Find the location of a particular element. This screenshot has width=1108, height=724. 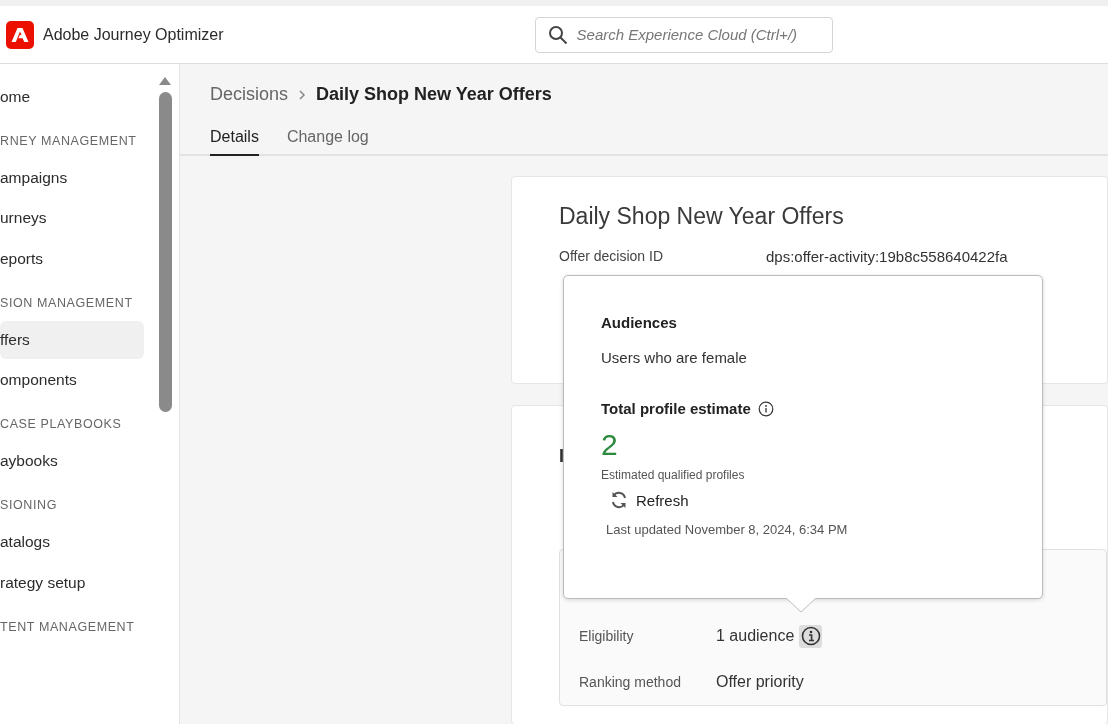

nav-item: eports is located at coordinates (72, 258).